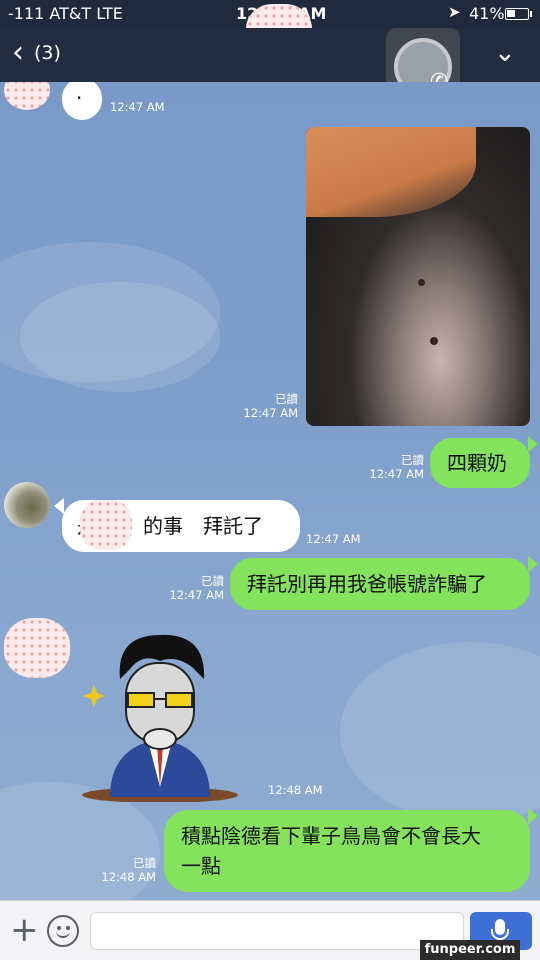 The width and height of the screenshot is (540, 960). What do you see at coordinates (203, 526) in the screenshot?
I see `message-text-end: 的事 拜託了` at bounding box center [203, 526].